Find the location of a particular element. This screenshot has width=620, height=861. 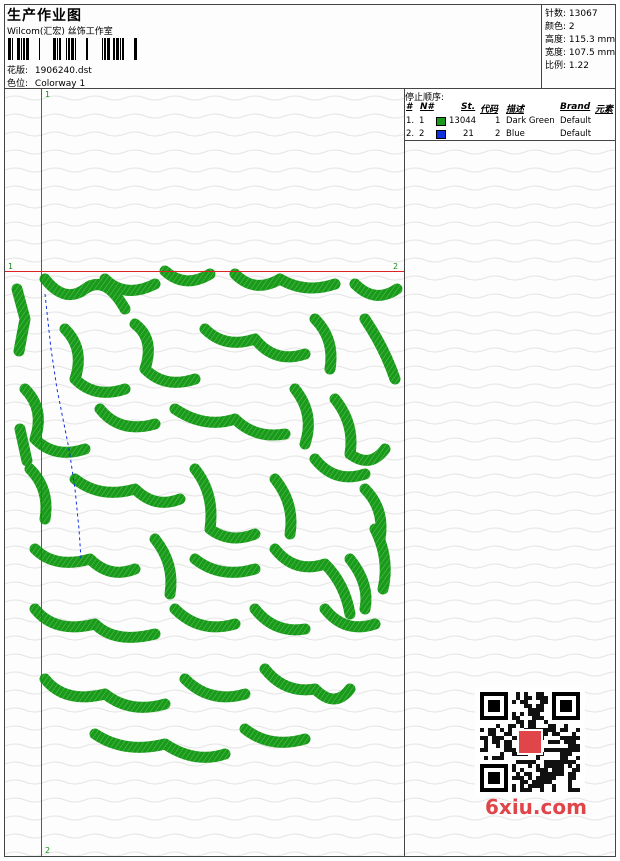

col-stitches: St. is located at coordinates (468, 107).